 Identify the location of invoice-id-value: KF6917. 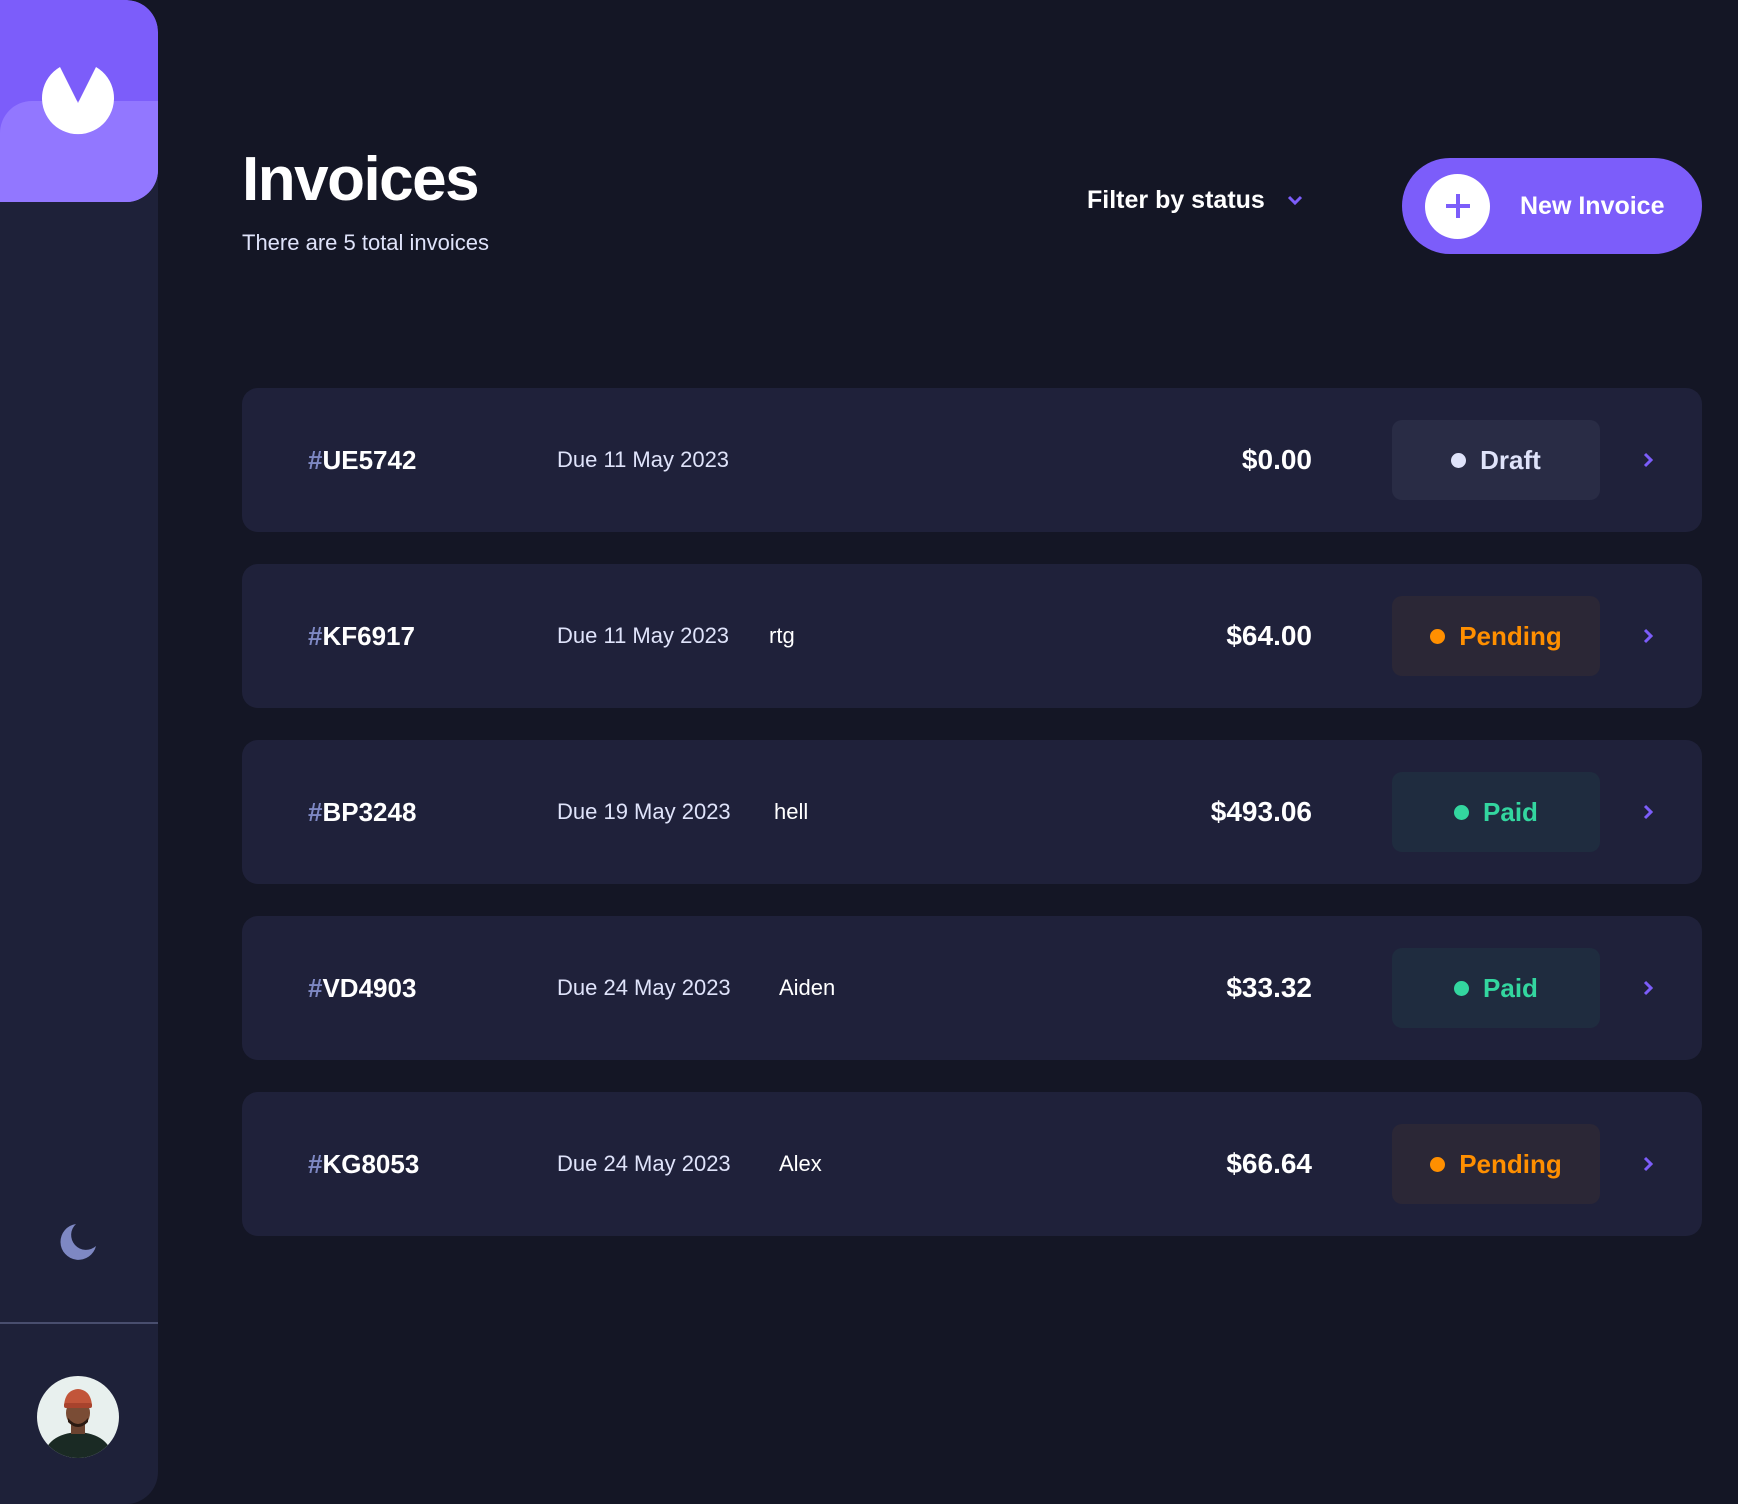
(368, 635).